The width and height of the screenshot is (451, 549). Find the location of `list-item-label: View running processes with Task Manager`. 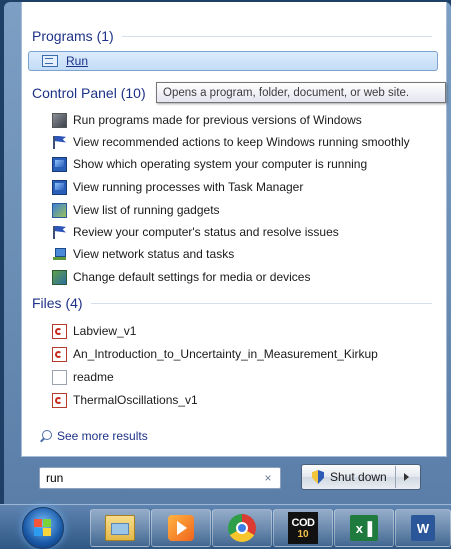

list-item-label: View running processes with Task Manager is located at coordinates (188, 187).